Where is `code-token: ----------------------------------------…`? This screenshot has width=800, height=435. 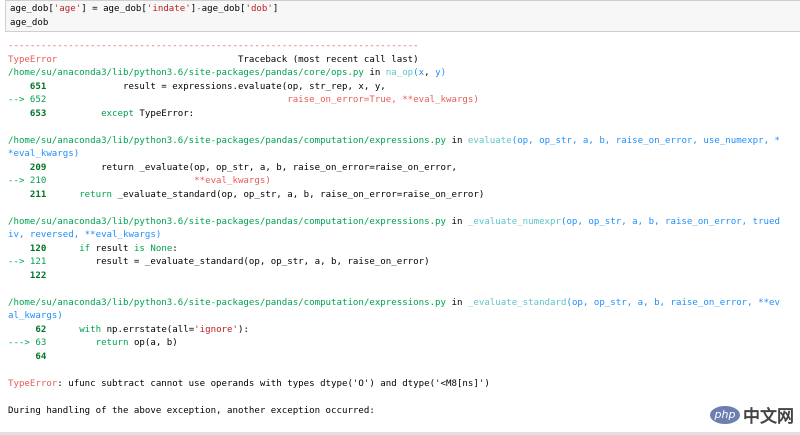 code-token: ----------------------------------------… is located at coordinates (213, 46).